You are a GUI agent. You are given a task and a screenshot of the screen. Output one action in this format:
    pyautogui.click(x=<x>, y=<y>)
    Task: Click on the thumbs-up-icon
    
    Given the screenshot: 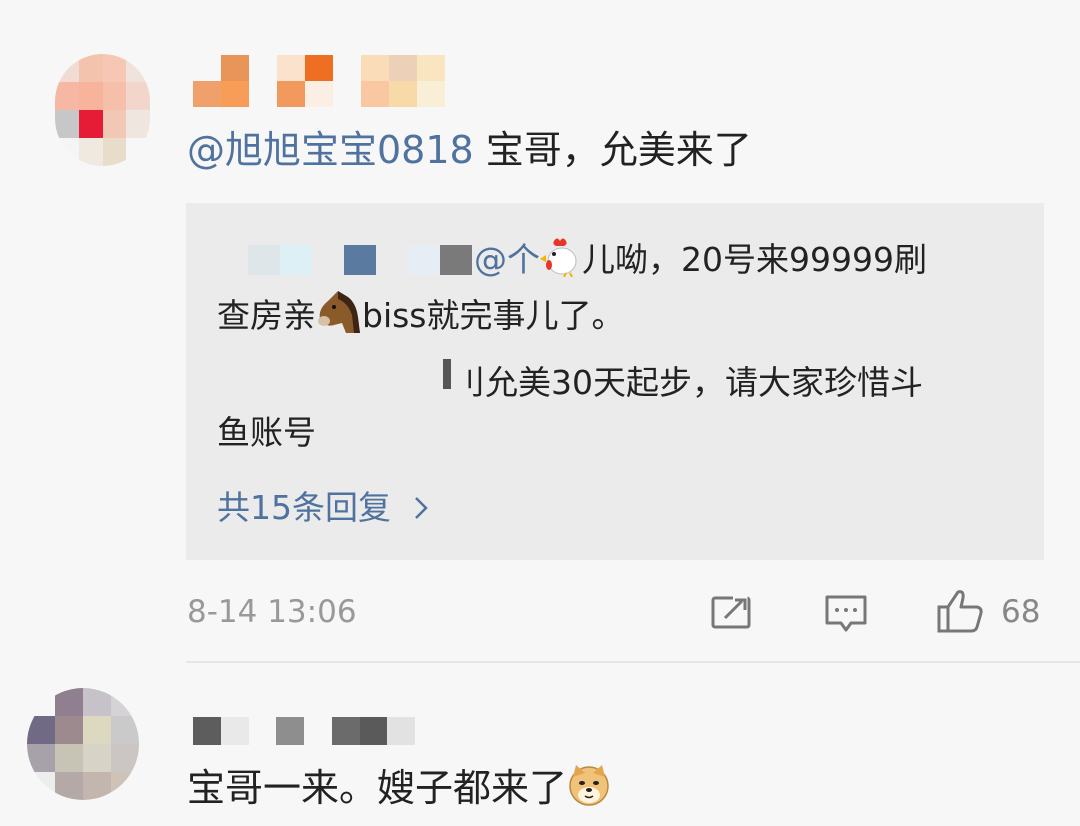 What is the action you would take?
    pyautogui.click(x=960, y=611)
    